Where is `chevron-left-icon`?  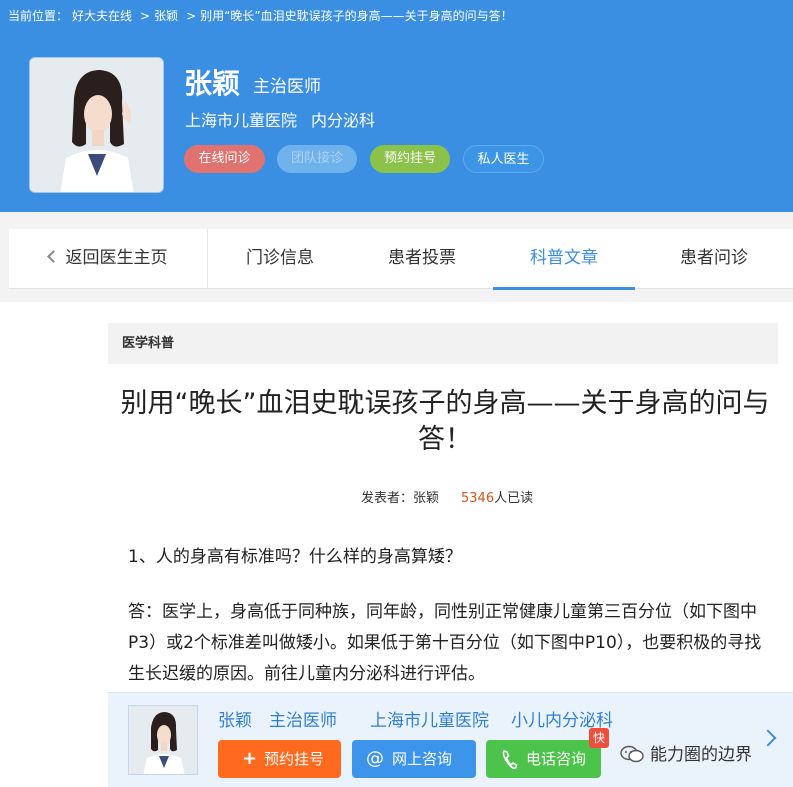
chevron-left-icon is located at coordinates (53, 256).